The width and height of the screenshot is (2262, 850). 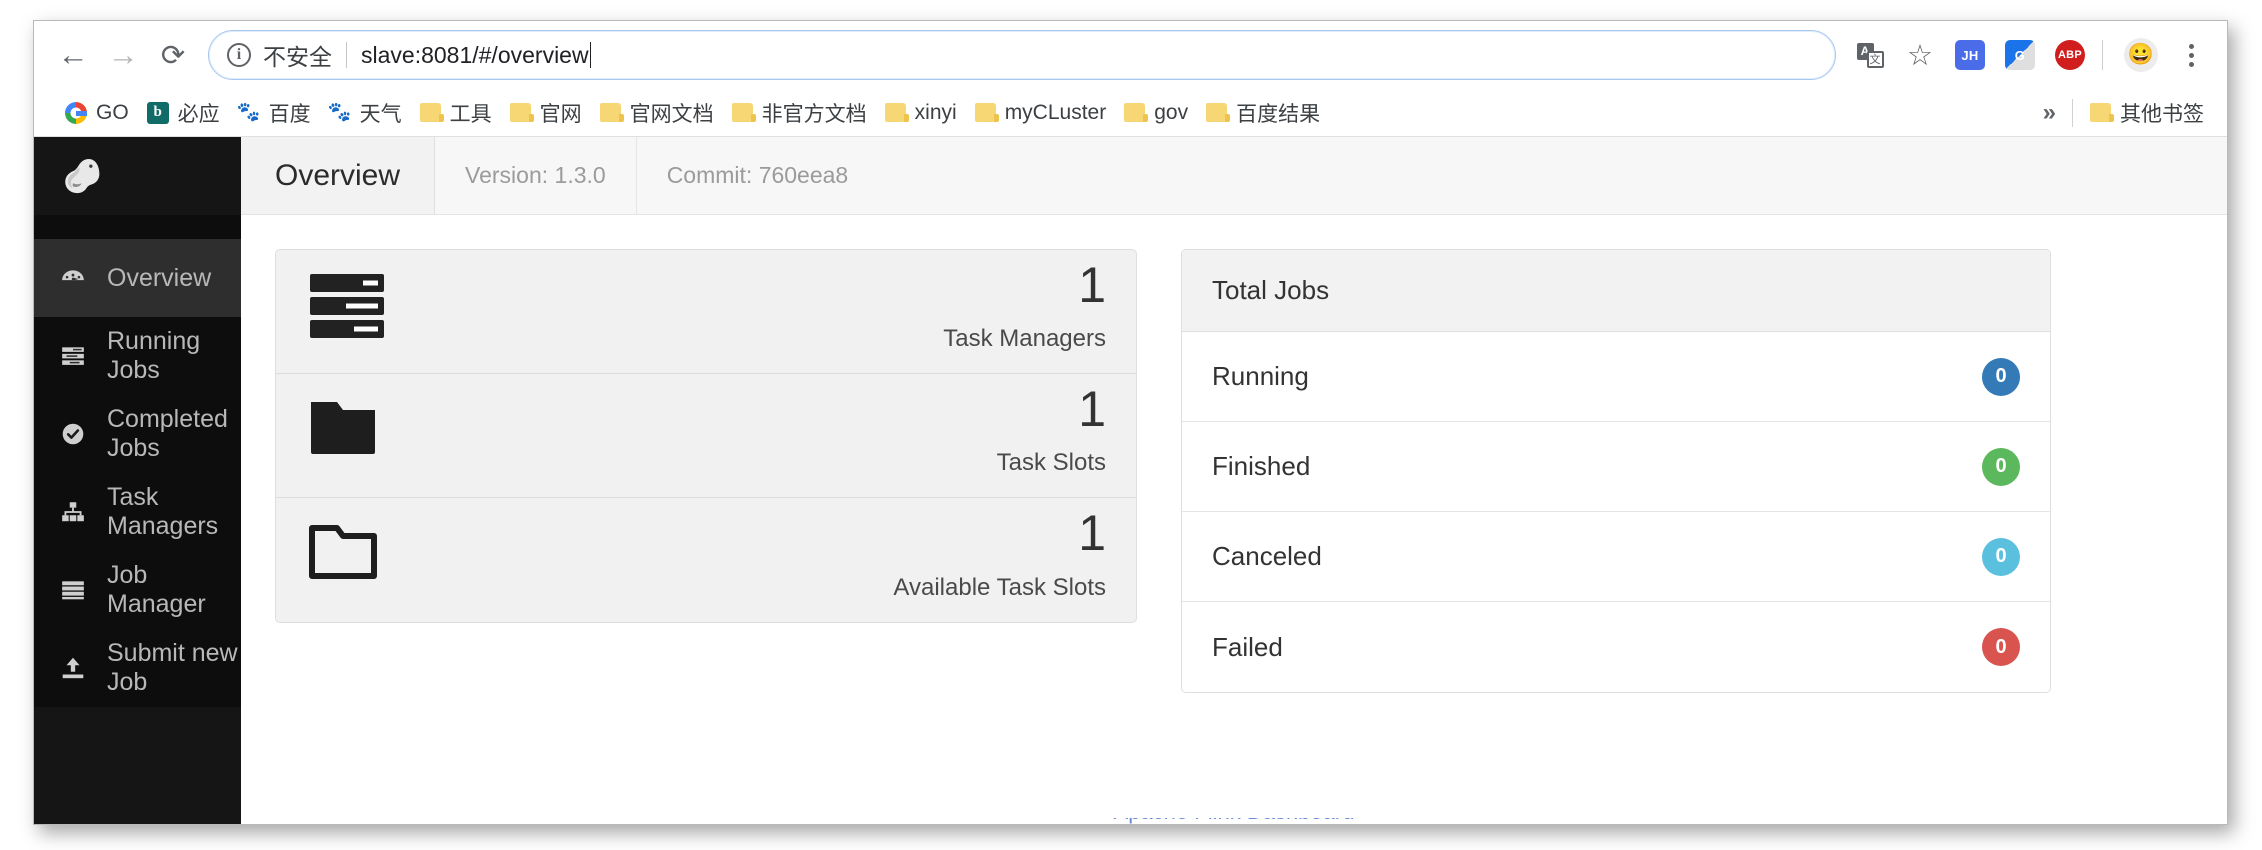 What do you see at coordinates (935, 112) in the screenshot?
I see `bookmark-label: xinyi` at bounding box center [935, 112].